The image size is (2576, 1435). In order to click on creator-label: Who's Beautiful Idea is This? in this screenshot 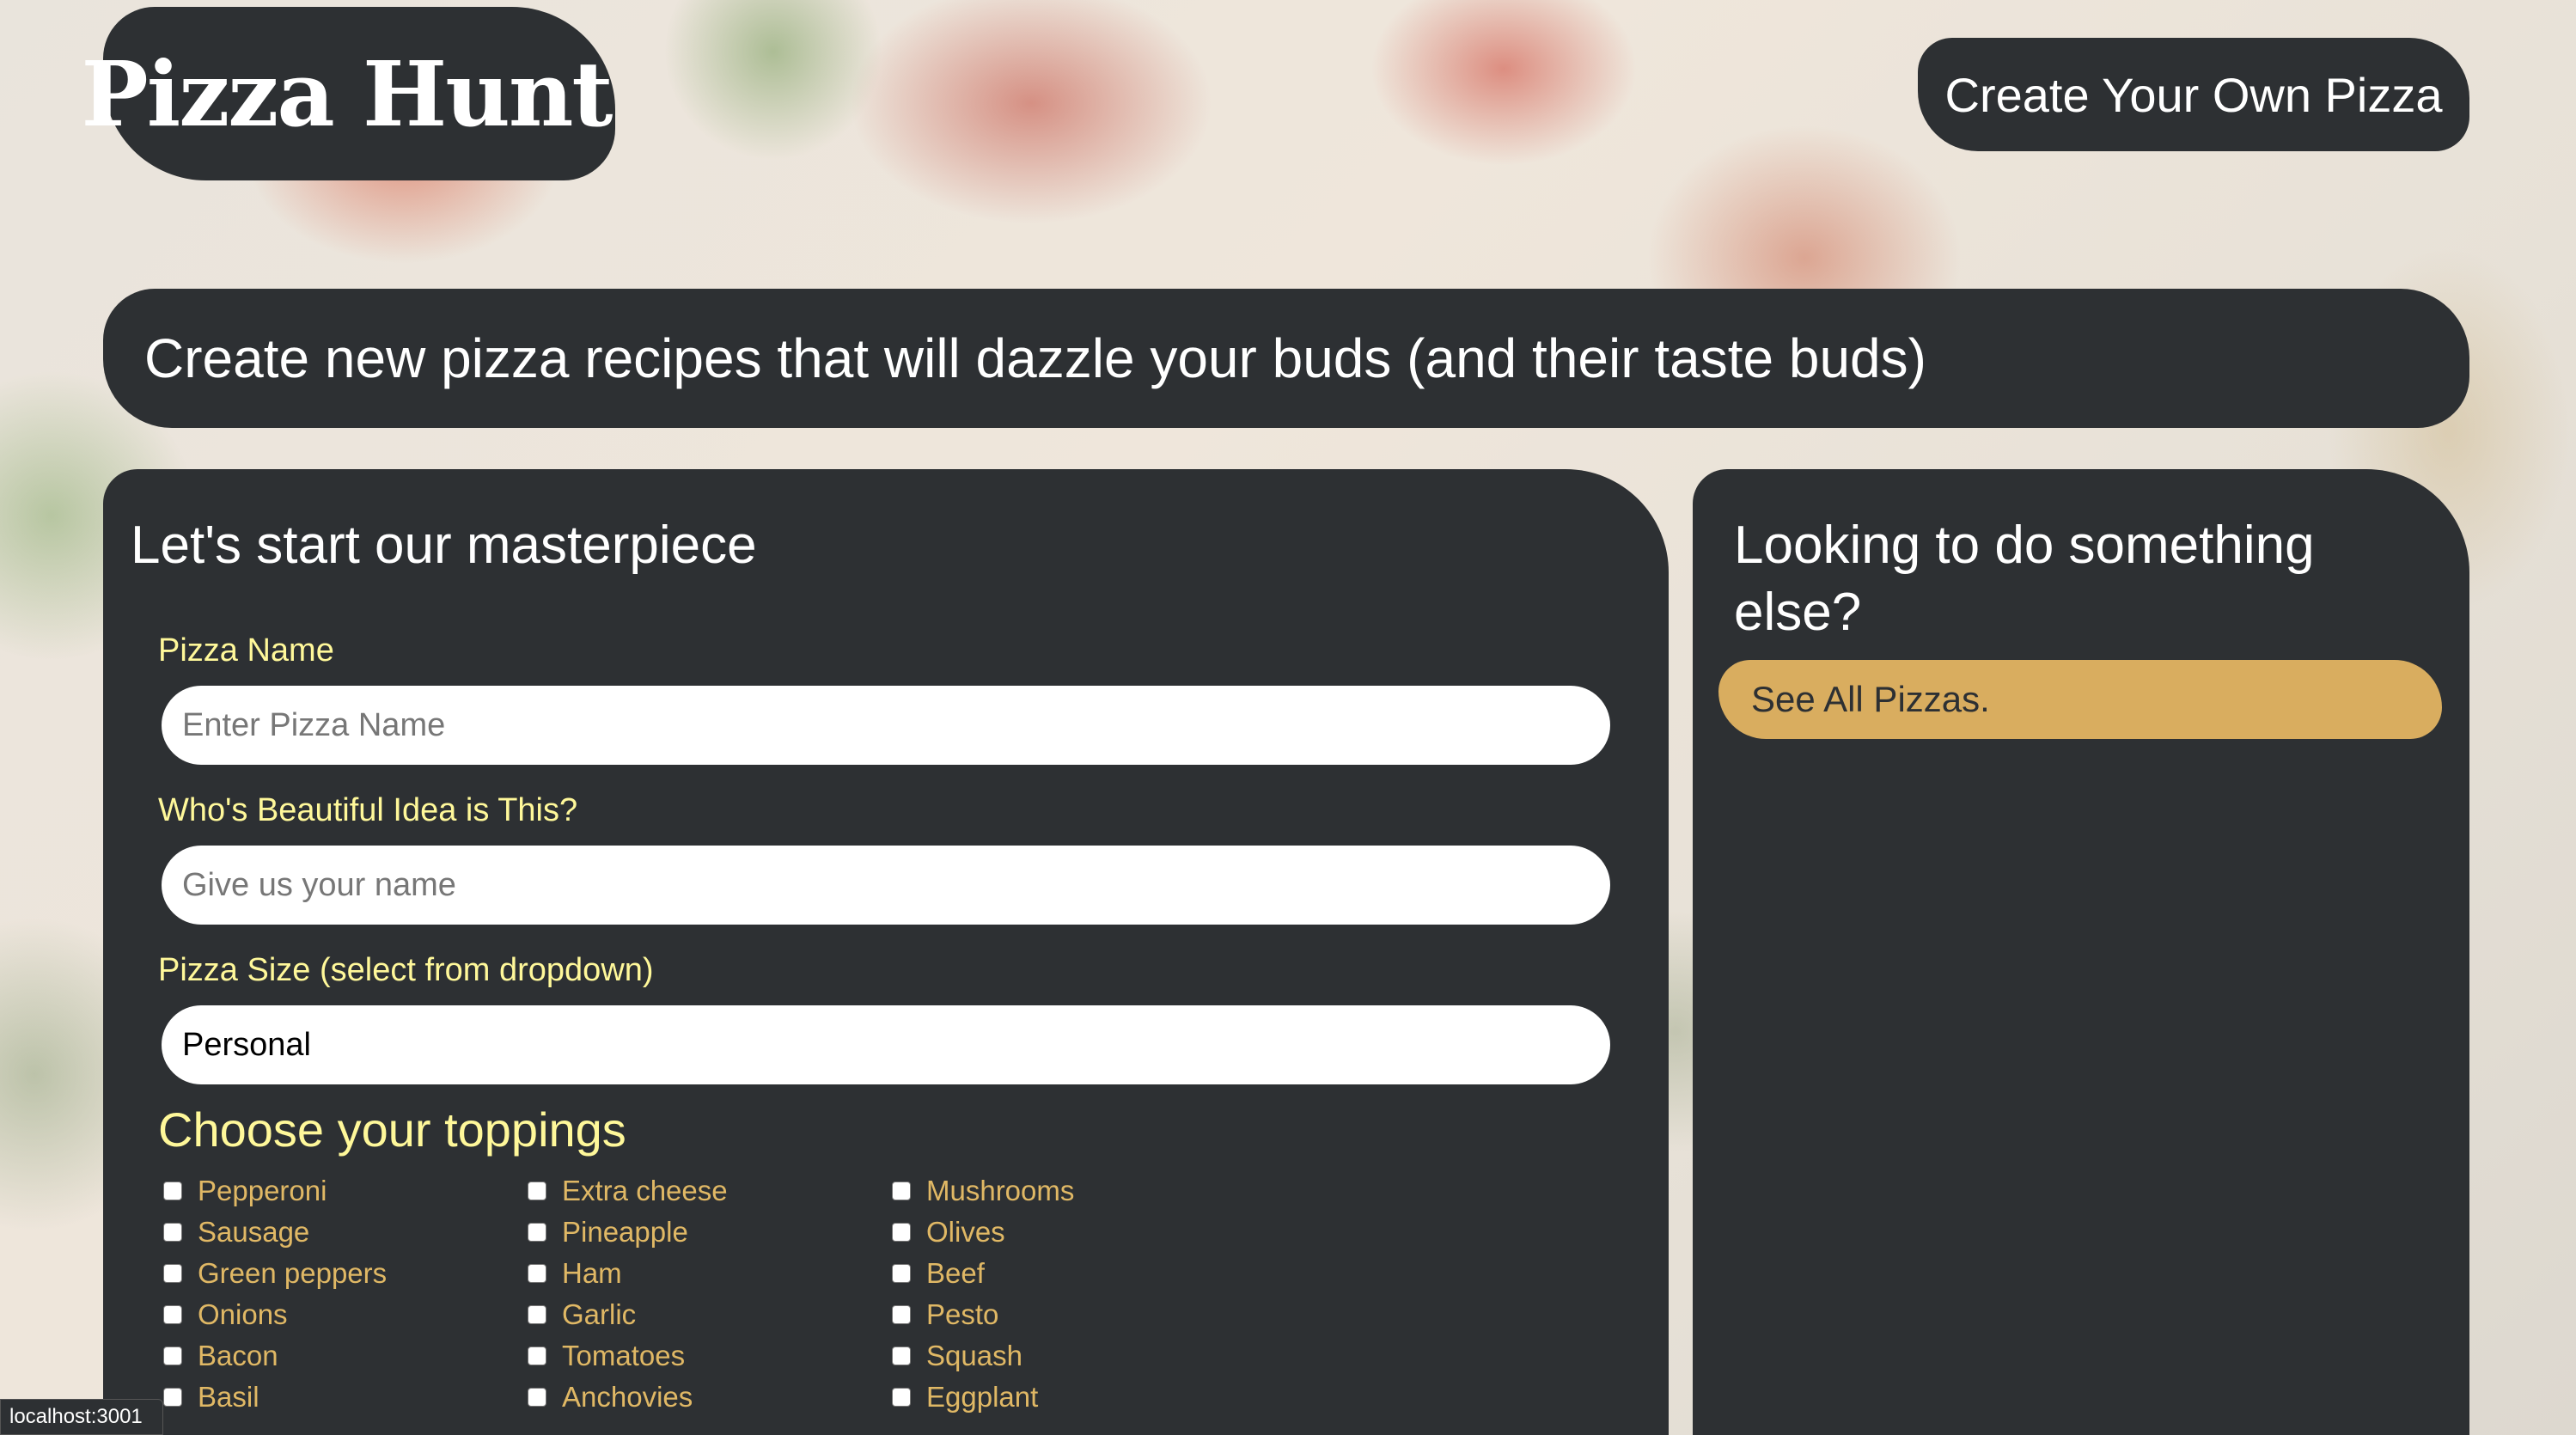, I will do `click(368, 810)`.